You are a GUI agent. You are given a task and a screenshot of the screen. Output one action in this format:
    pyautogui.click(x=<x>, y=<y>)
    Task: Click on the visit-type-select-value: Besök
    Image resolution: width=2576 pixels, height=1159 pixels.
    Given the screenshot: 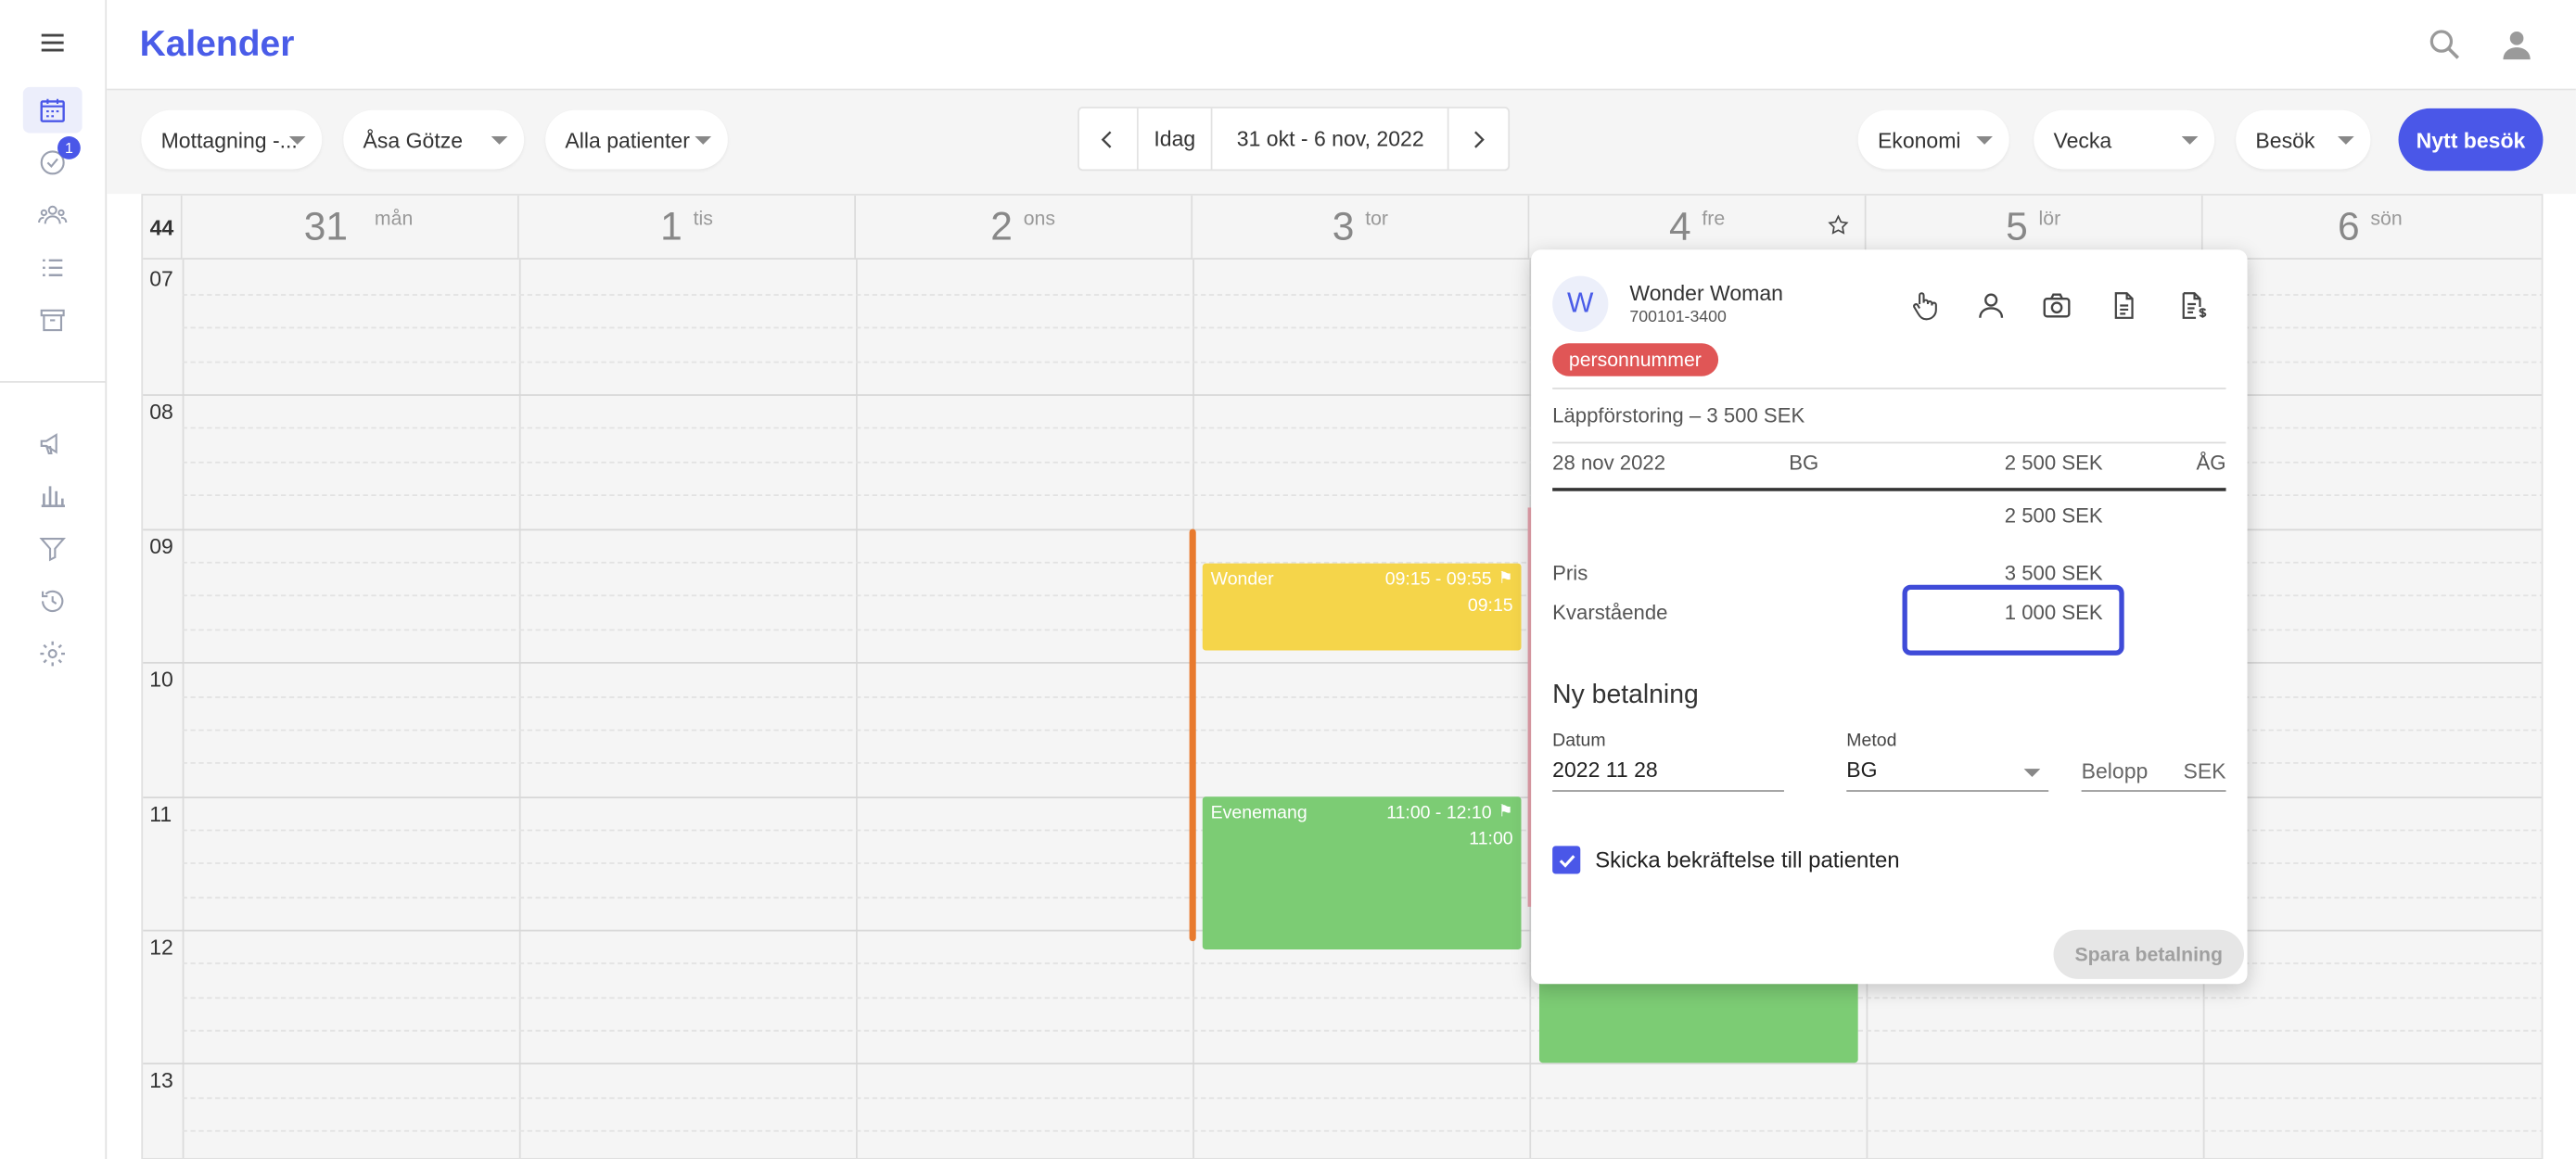 What is the action you would take?
    pyautogui.click(x=2285, y=140)
    